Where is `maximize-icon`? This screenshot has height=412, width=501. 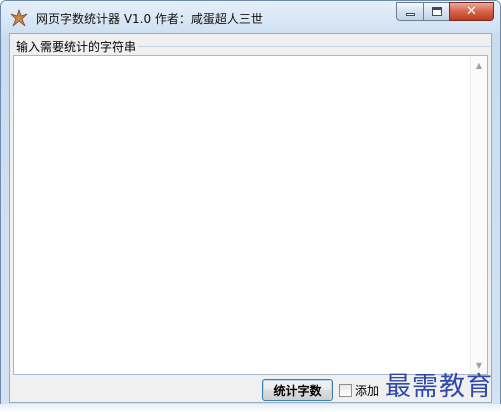
maximize-icon is located at coordinates (437, 11).